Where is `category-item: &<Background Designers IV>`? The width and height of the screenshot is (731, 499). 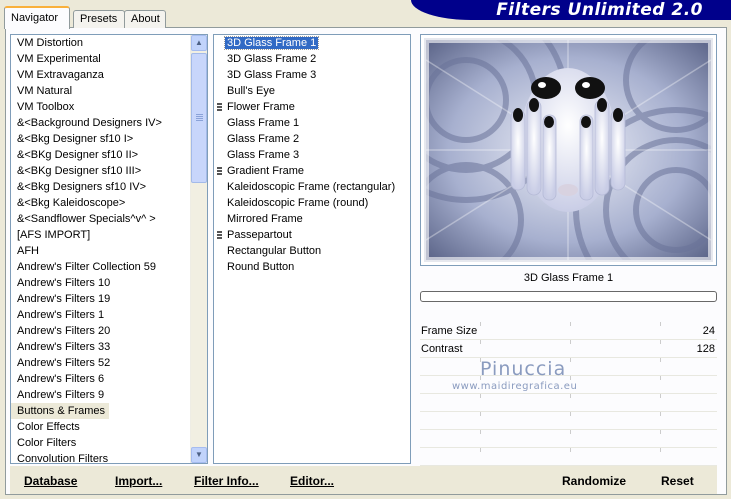
category-item: &<Background Designers IV> is located at coordinates (109, 123).